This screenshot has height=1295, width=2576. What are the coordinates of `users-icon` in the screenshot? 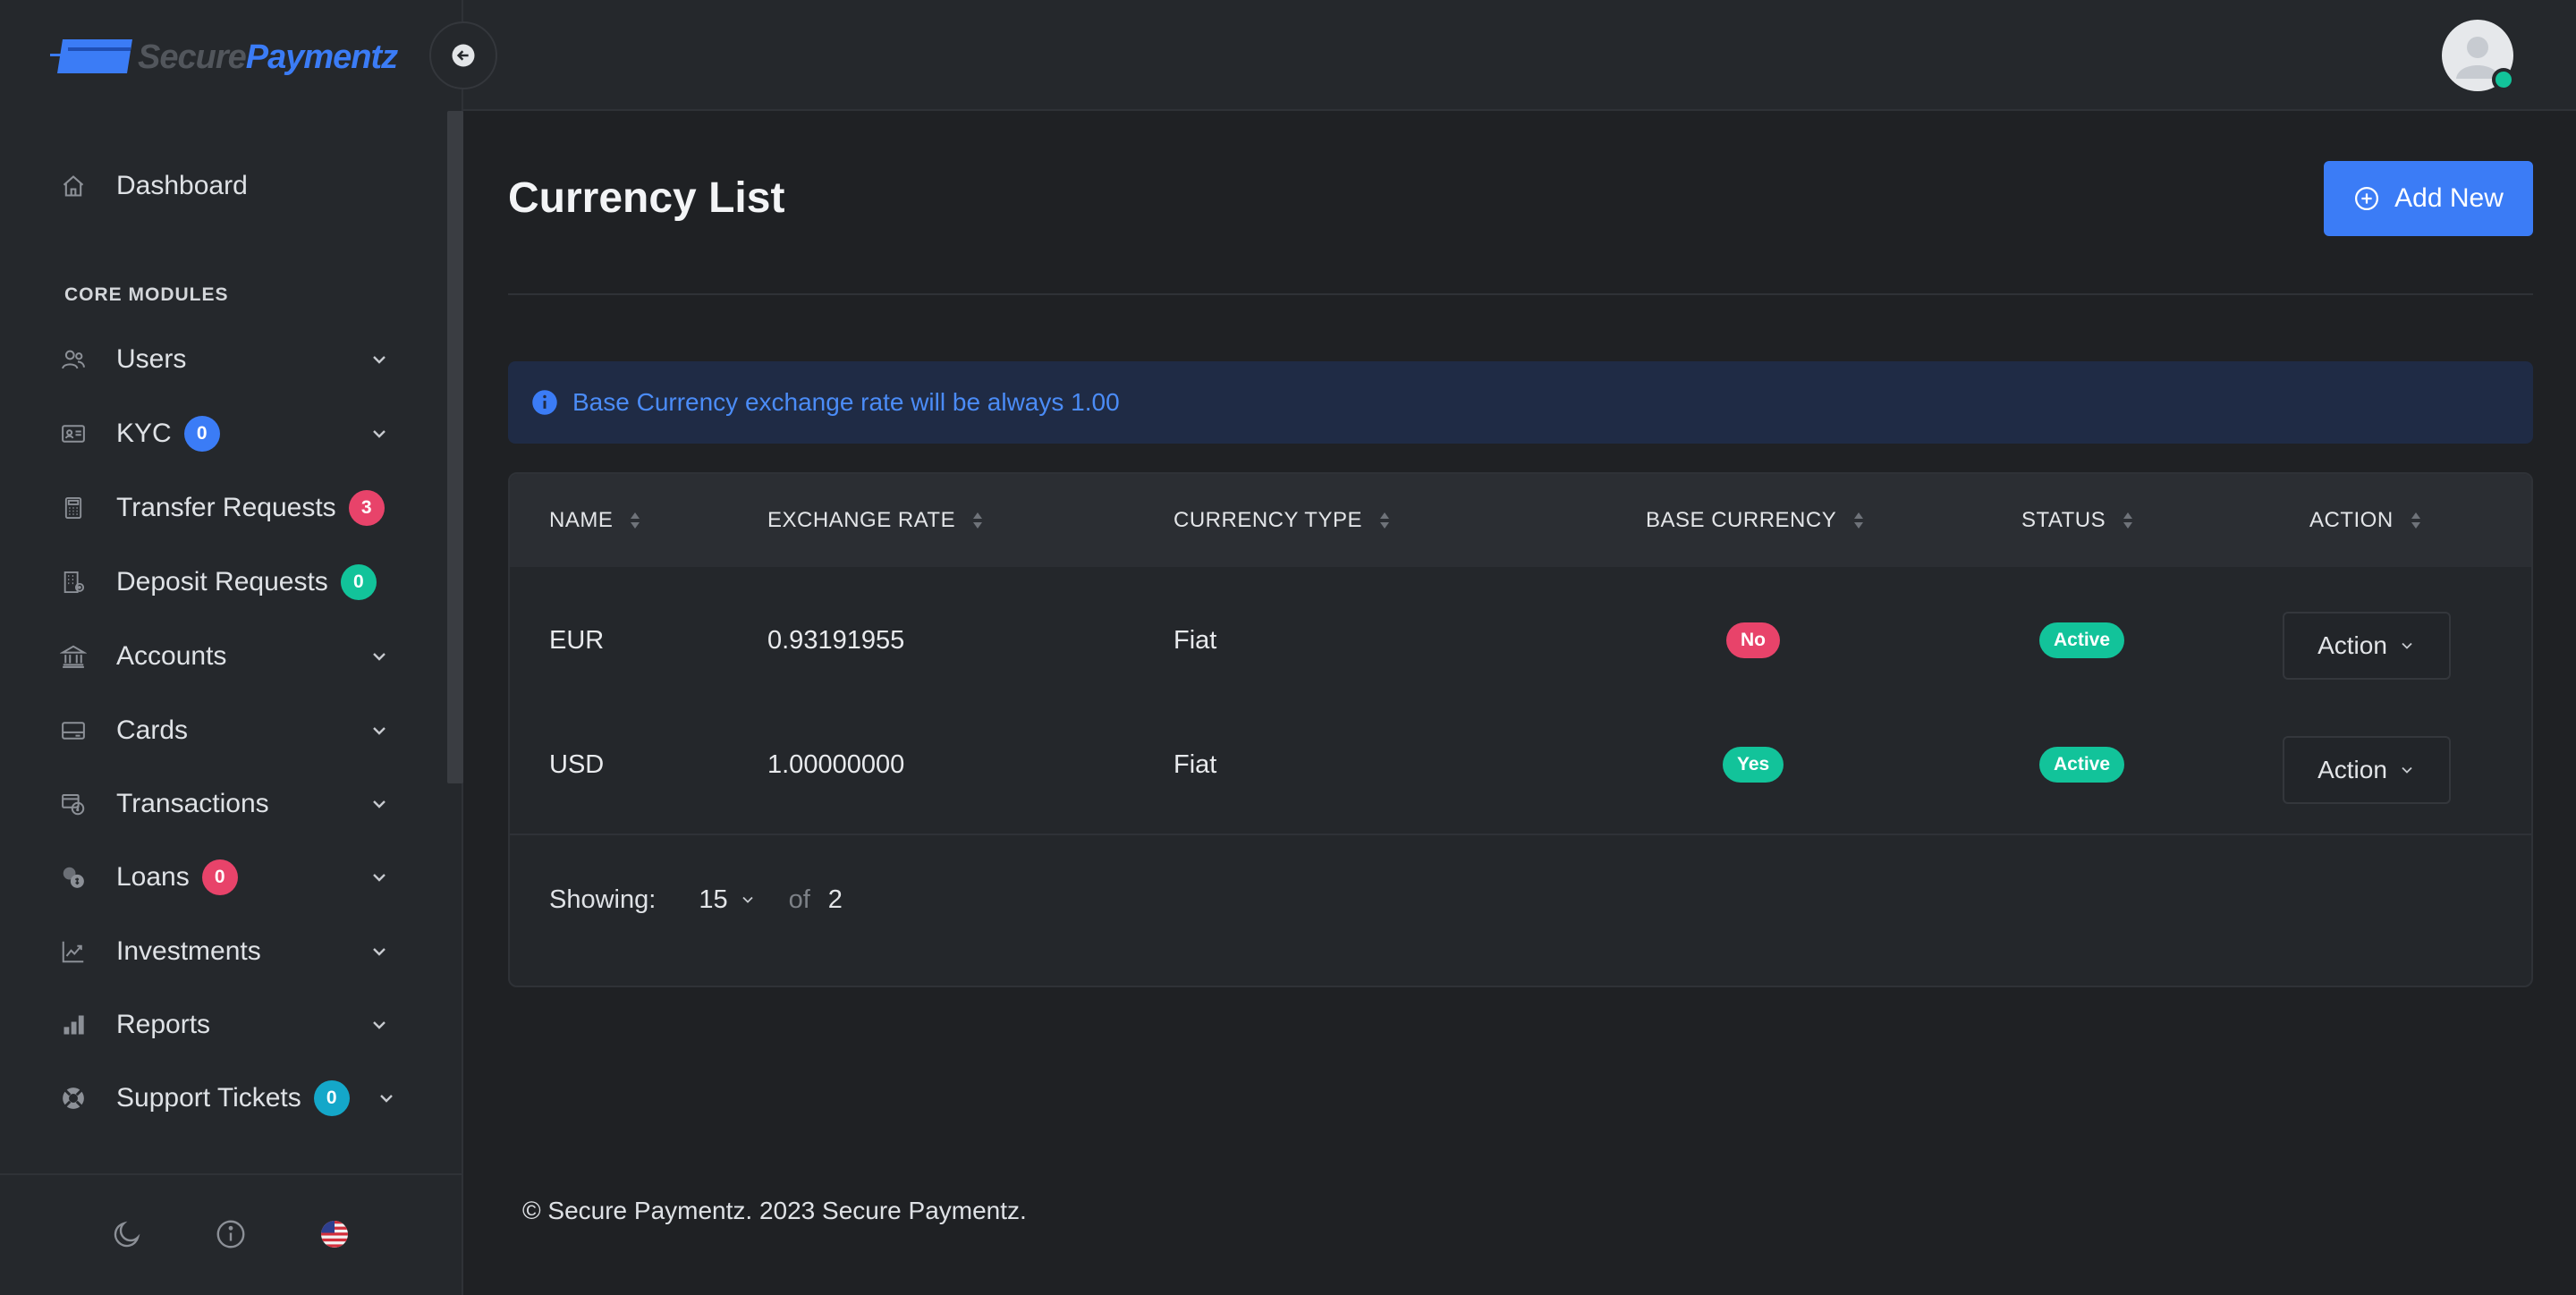 It's located at (73, 359).